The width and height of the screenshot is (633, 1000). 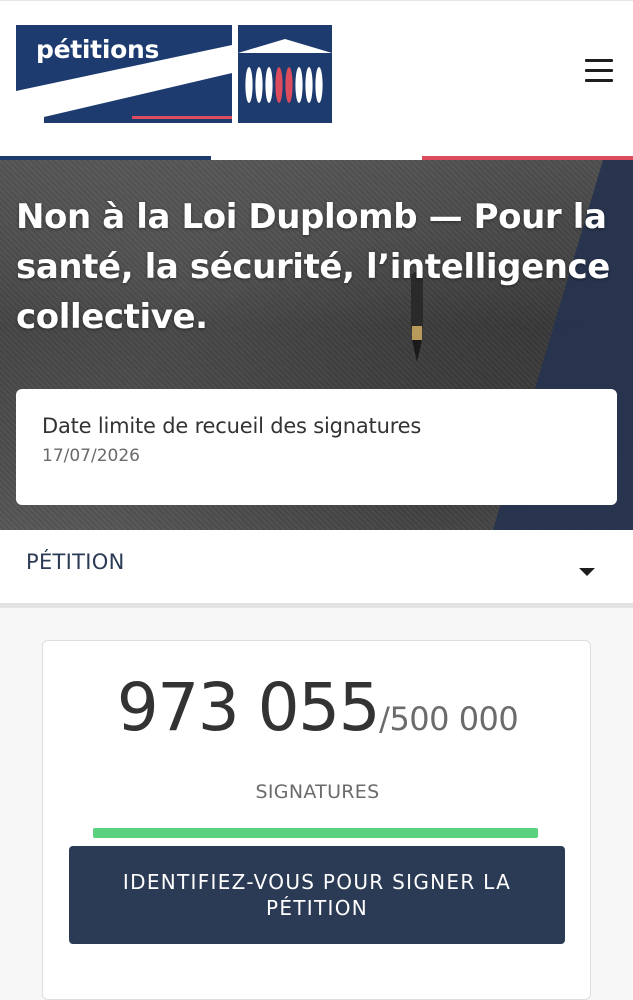 I want to click on signature-count-line: 973 055/500 000, so click(x=317, y=707).